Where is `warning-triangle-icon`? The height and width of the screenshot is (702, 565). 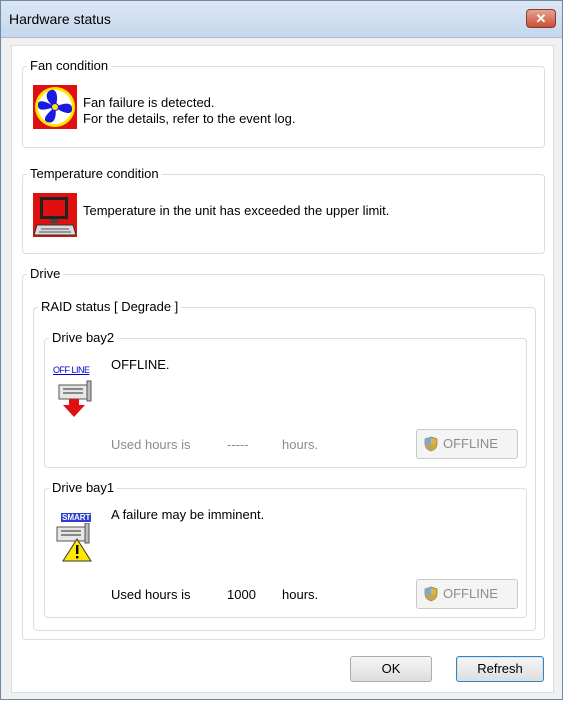
warning-triangle-icon is located at coordinates (74, 542).